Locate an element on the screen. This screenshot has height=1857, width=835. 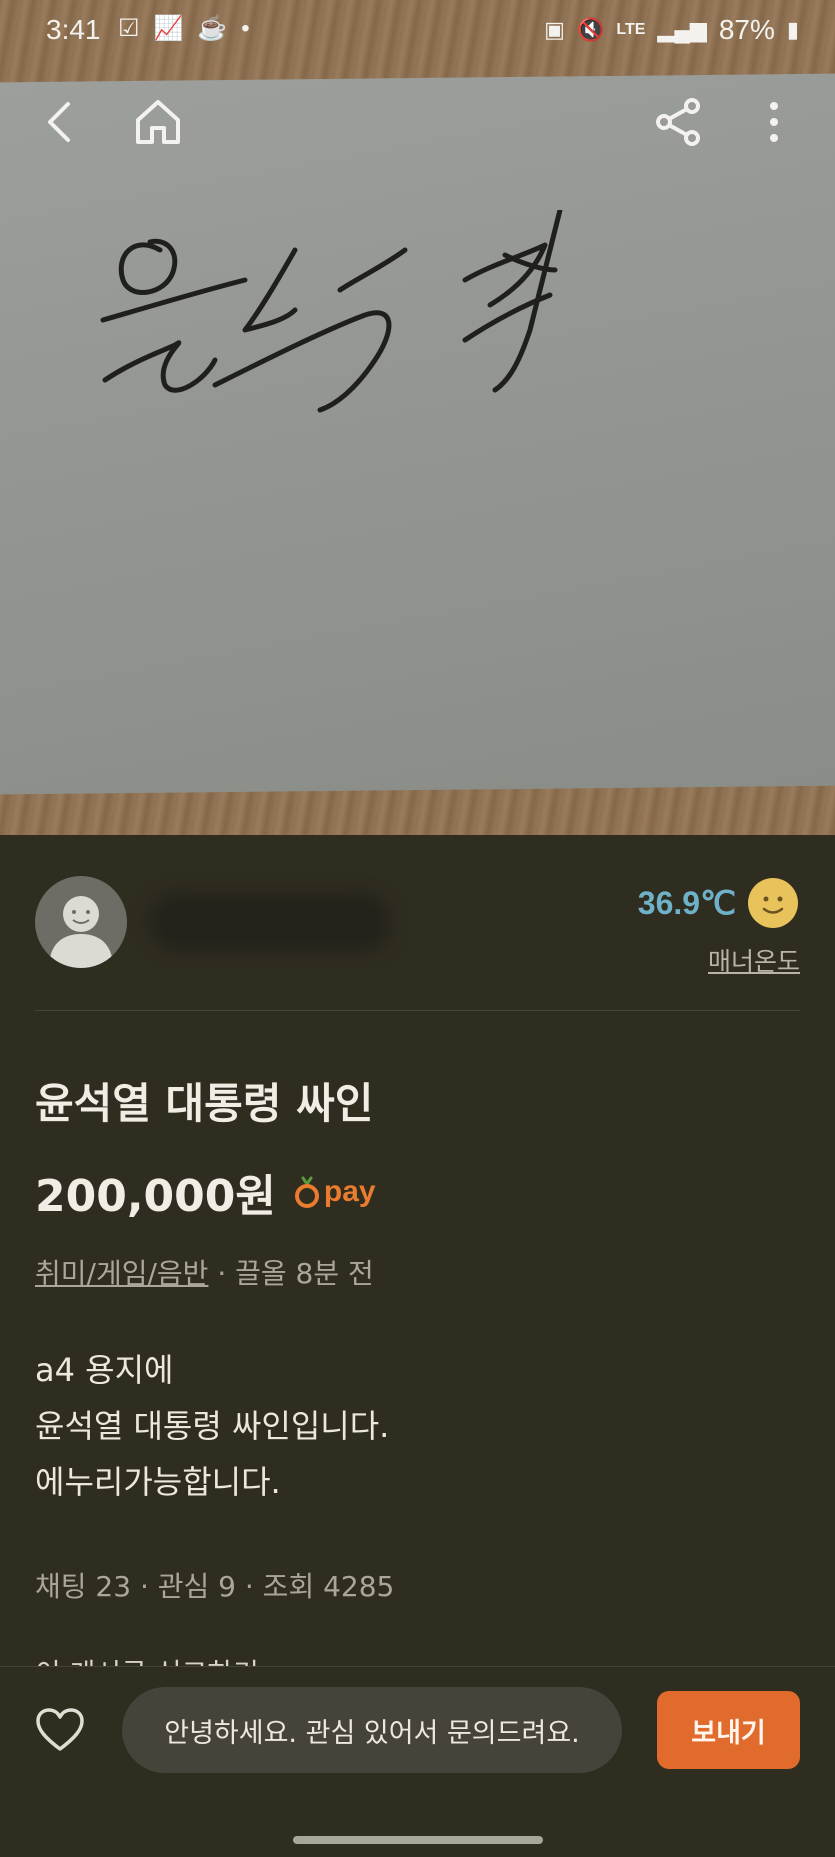
check-icon: ☑ is located at coordinates (129, 28).